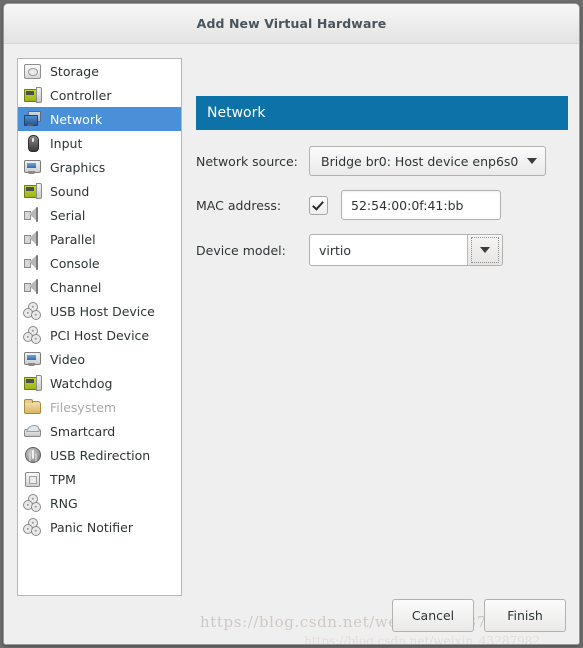 Image resolution: width=583 pixels, height=648 pixels. Describe the element at coordinates (99, 239) in the screenshot. I see `sidebar-item-parallel: Parallel` at that location.